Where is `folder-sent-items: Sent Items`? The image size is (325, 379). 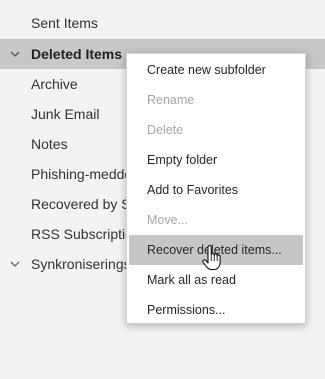 folder-sent-items: Sent Items is located at coordinates (162, 23).